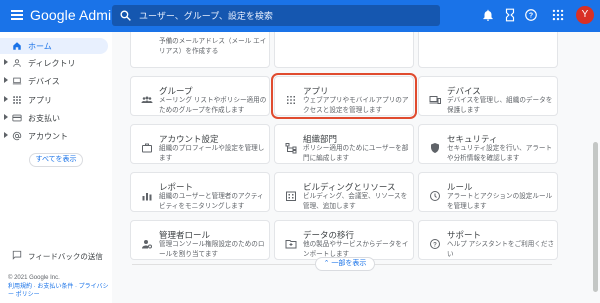 The height and width of the screenshot is (303, 600). Describe the element at coordinates (206, 16) in the screenshot. I see `search-placeholder: ユーザー、グループ、設定を検索` at that location.